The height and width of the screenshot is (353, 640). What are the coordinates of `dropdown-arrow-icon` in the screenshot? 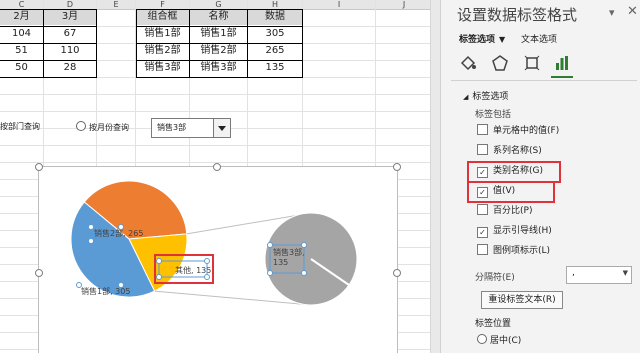 It's located at (222, 128).